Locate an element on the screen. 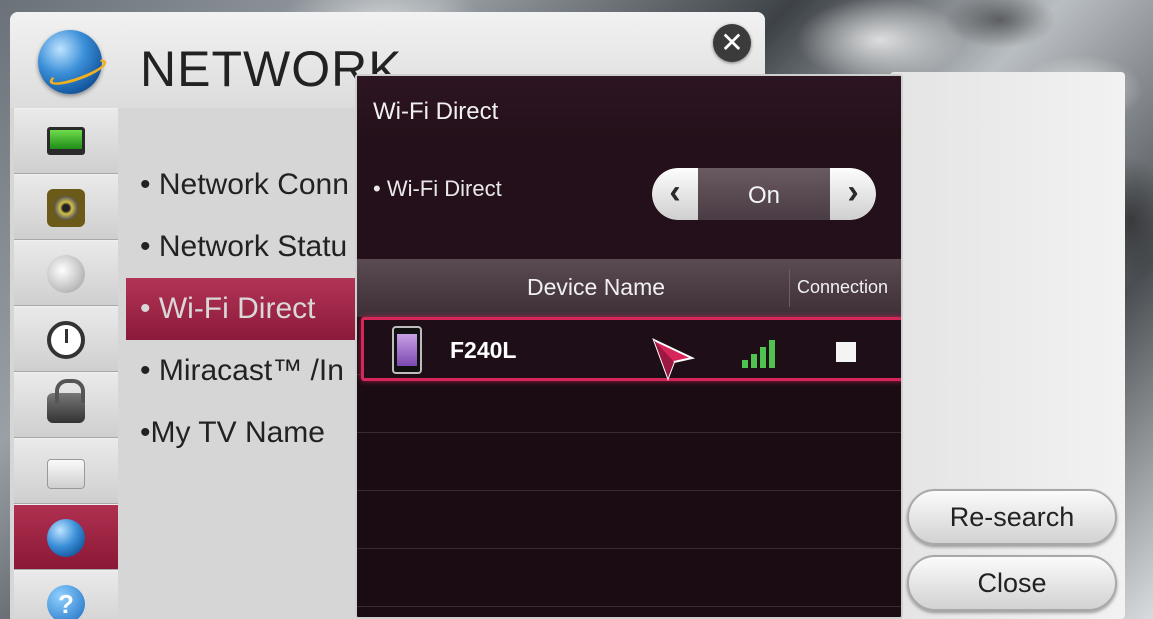  sidebar-item-picture is located at coordinates (66, 141).